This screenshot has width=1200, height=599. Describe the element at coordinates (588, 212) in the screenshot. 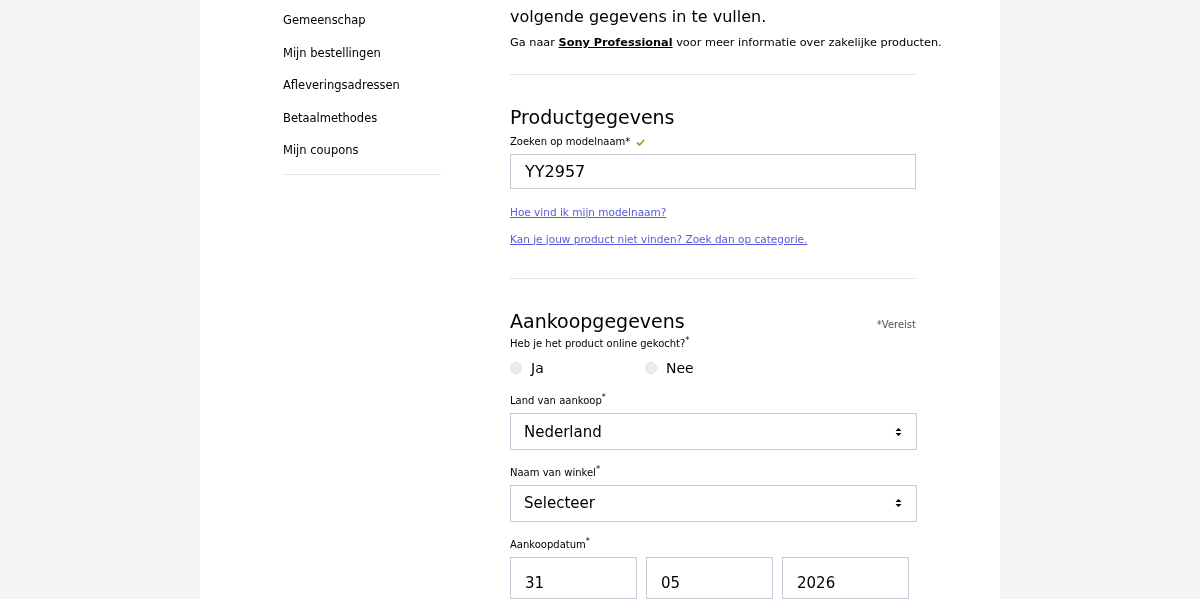

I see `help-link: Hoe vind ik mijn modelnaam?` at that location.